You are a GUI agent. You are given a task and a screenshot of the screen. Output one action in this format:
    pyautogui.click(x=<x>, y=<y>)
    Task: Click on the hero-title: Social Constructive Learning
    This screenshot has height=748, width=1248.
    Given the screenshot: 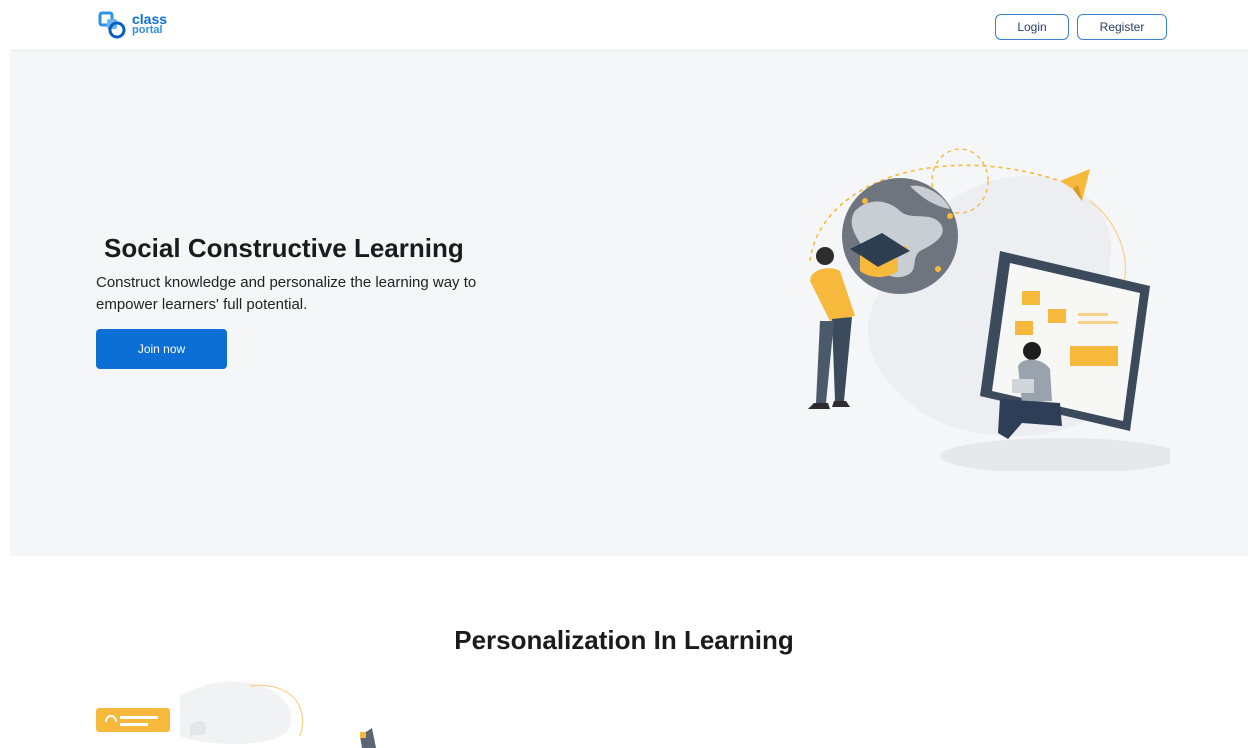 What is the action you would take?
    pyautogui.click(x=284, y=248)
    